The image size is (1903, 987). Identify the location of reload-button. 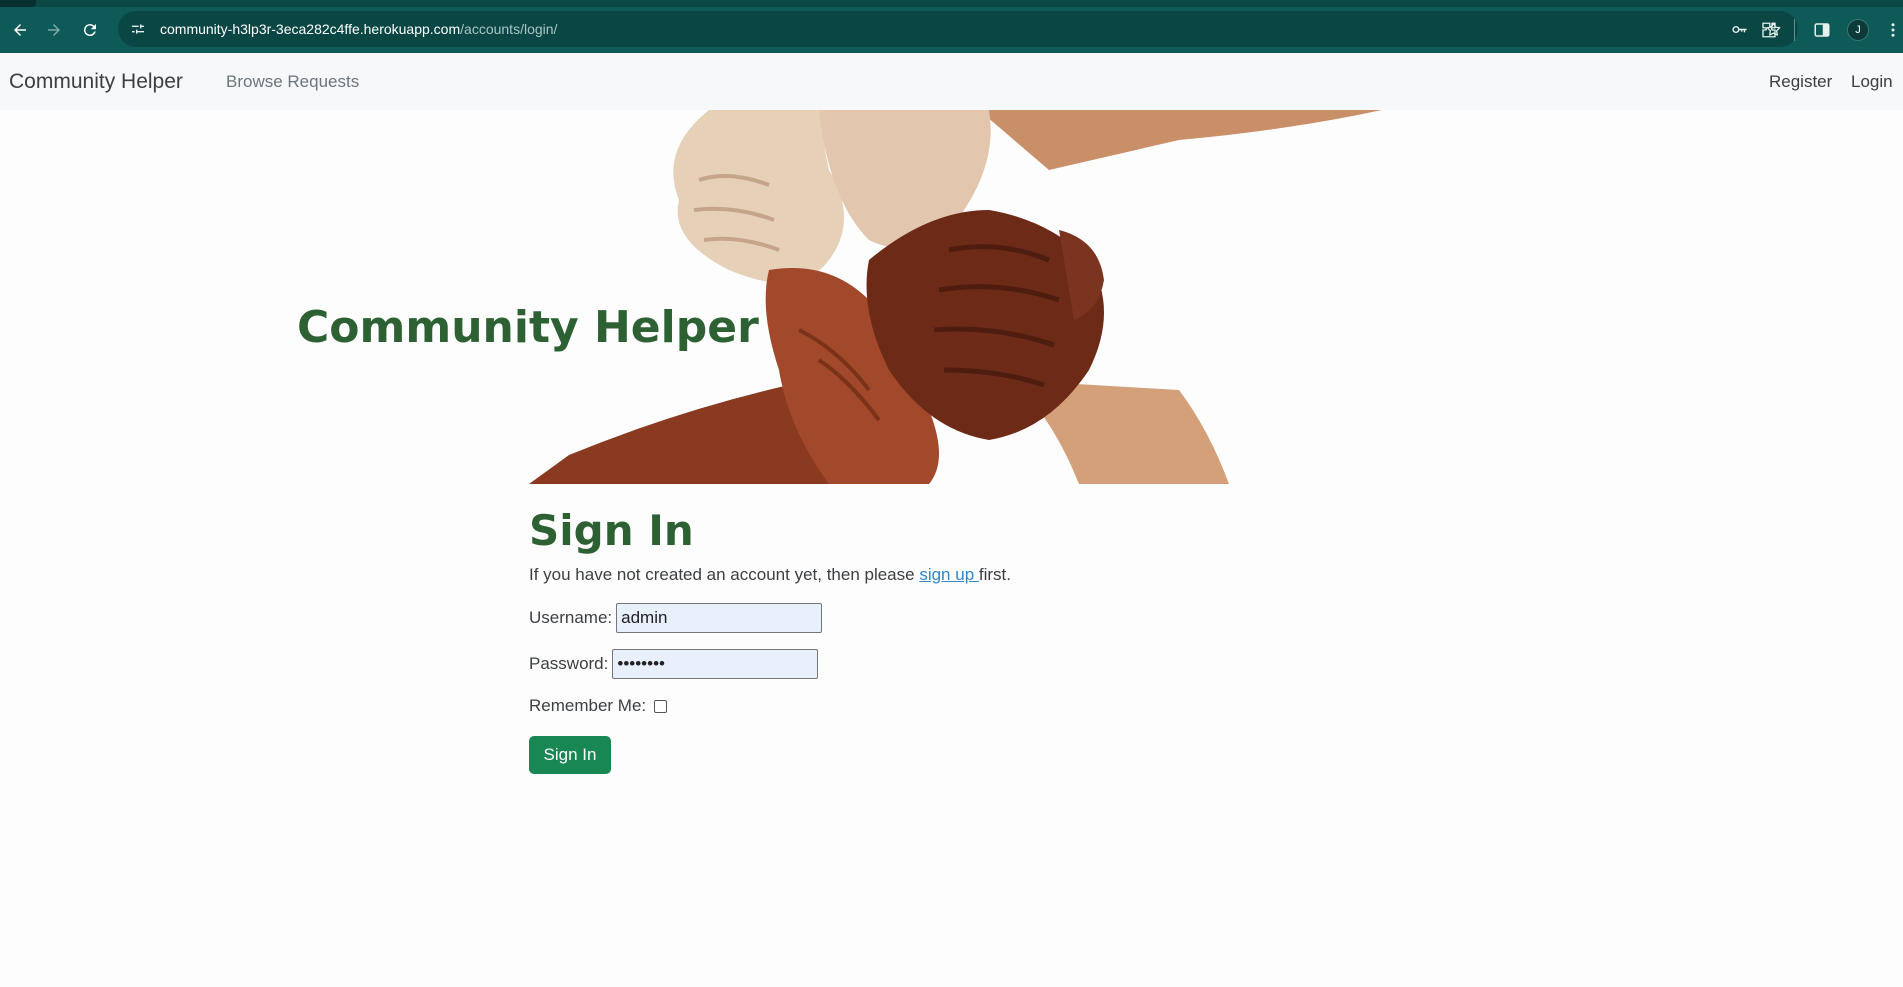
(90, 30).